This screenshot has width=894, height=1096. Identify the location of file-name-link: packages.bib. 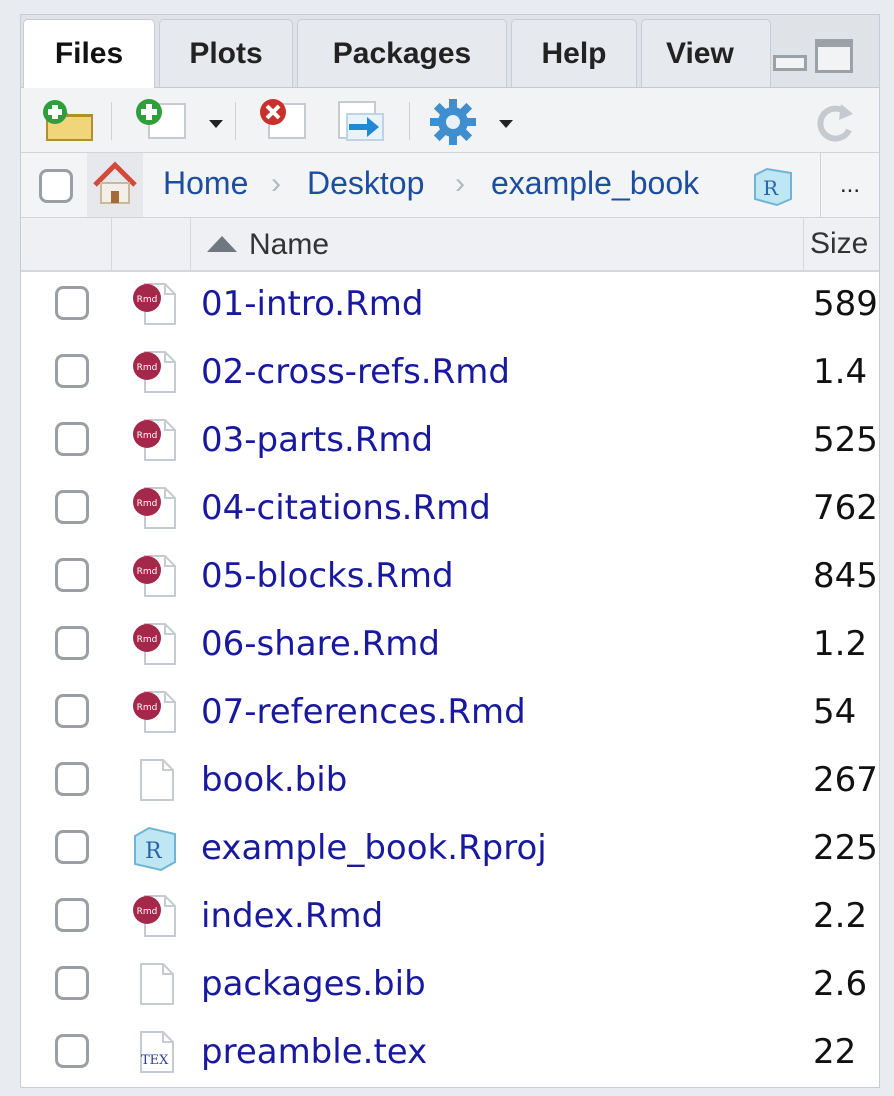
(313, 984).